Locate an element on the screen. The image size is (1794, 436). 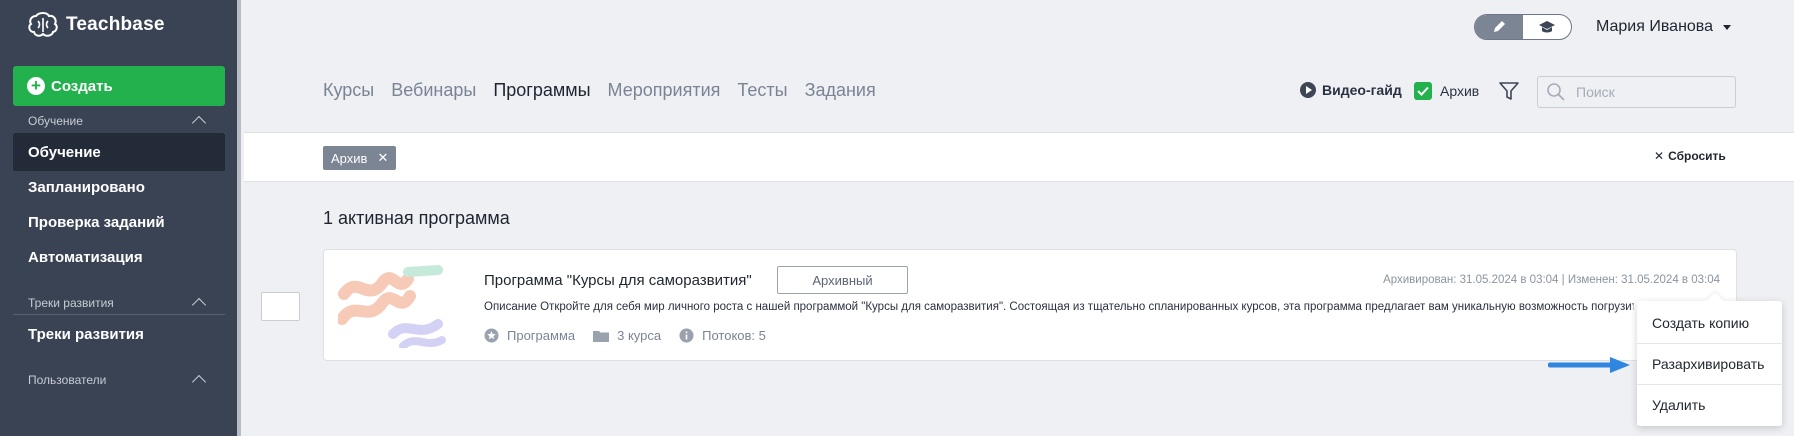
active-filters-bar: Архив ✕ ✕ Сбросить is located at coordinates (1019, 157).